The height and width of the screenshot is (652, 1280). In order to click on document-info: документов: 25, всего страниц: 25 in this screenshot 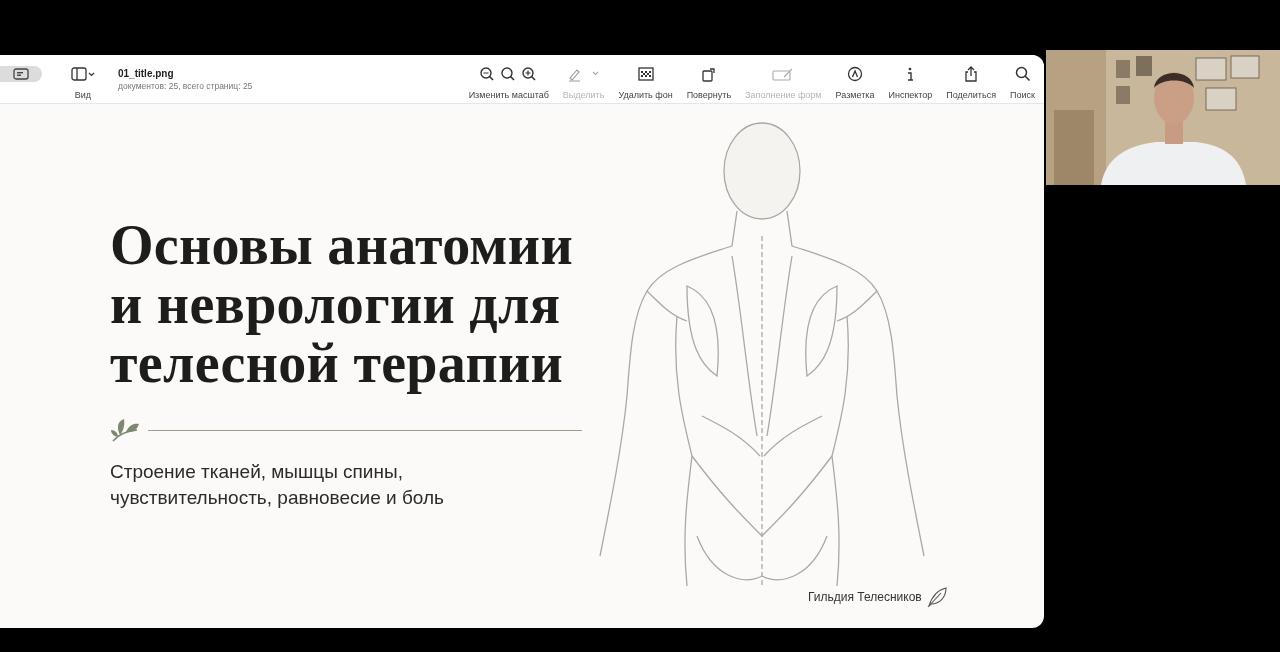, I will do `click(185, 86)`.